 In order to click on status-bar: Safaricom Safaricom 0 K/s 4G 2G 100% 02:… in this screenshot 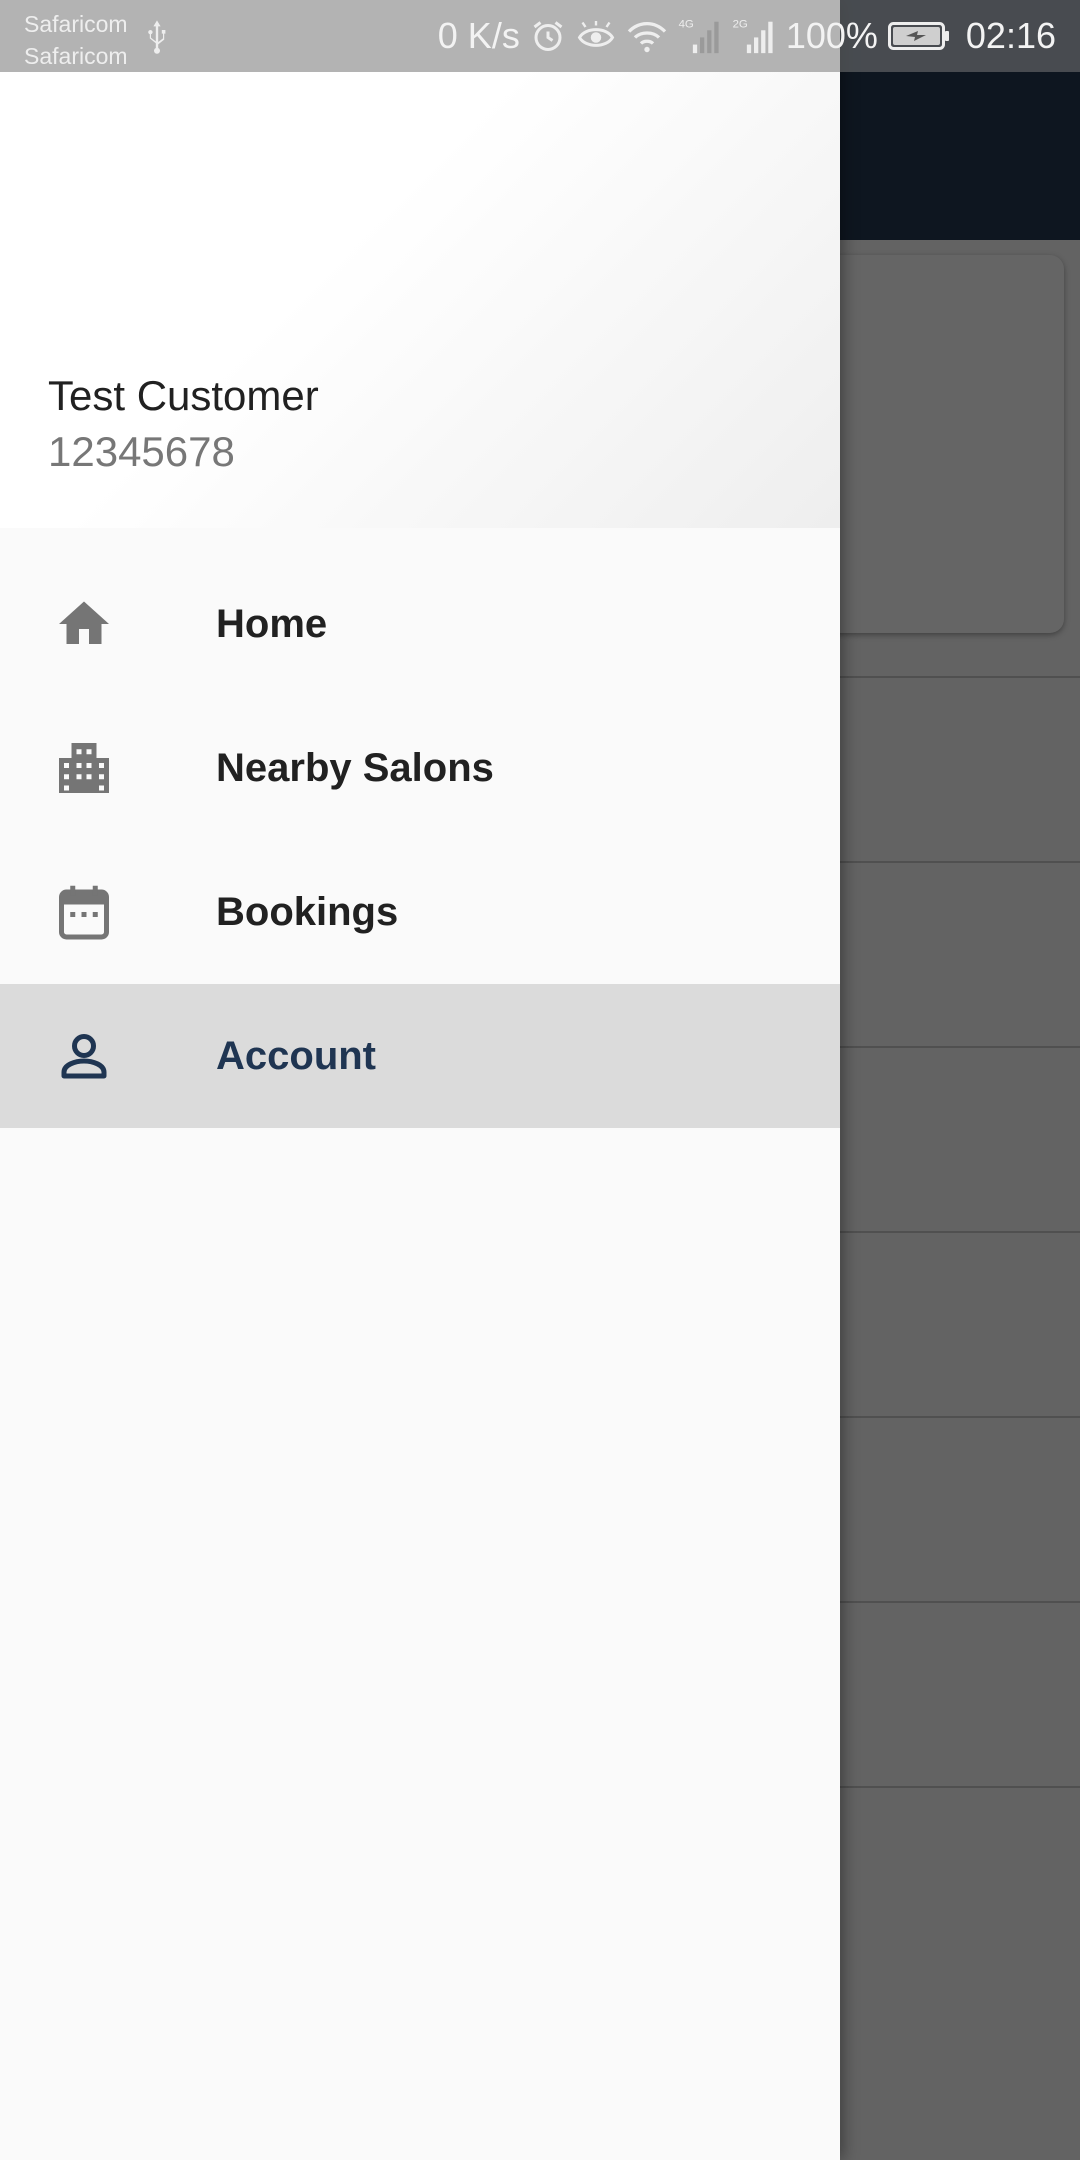, I will do `click(540, 36)`.